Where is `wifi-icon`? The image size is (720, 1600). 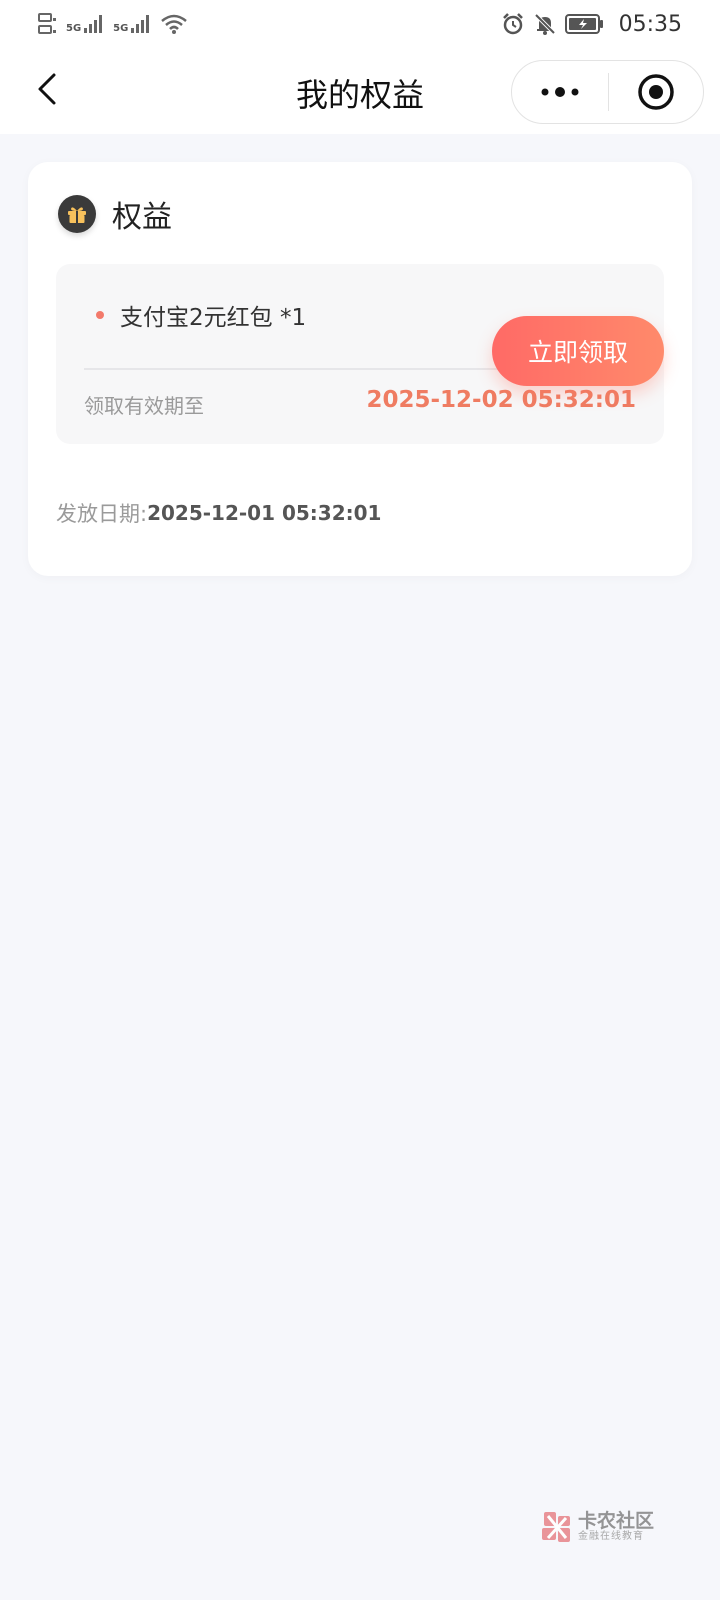
wifi-icon is located at coordinates (174, 24).